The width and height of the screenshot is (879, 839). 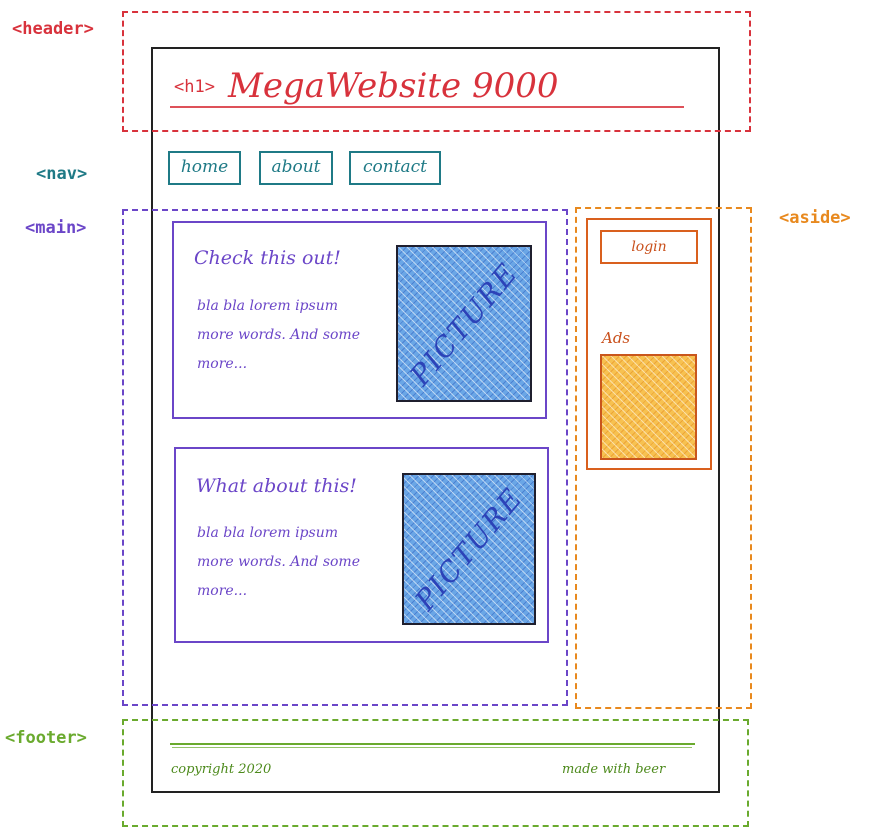 What do you see at coordinates (204, 168) in the screenshot?
I see `nav-home-button: home` at bounding box center [204, 168].